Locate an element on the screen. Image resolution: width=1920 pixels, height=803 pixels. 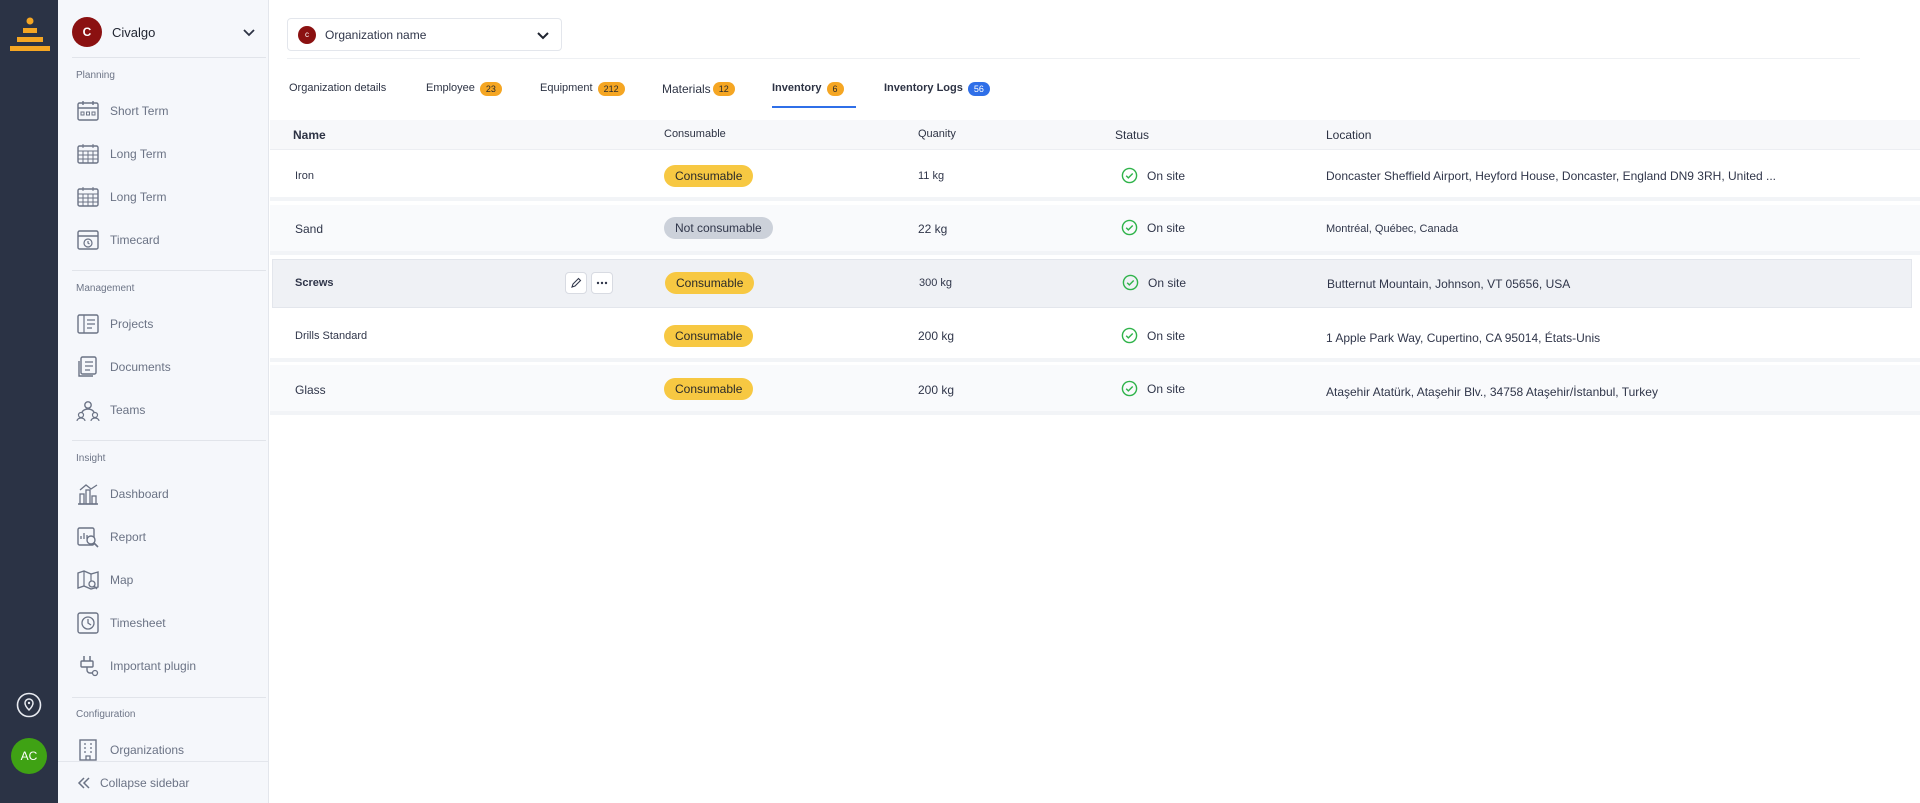
dashboard-icon is located at coordinates (88, 494).